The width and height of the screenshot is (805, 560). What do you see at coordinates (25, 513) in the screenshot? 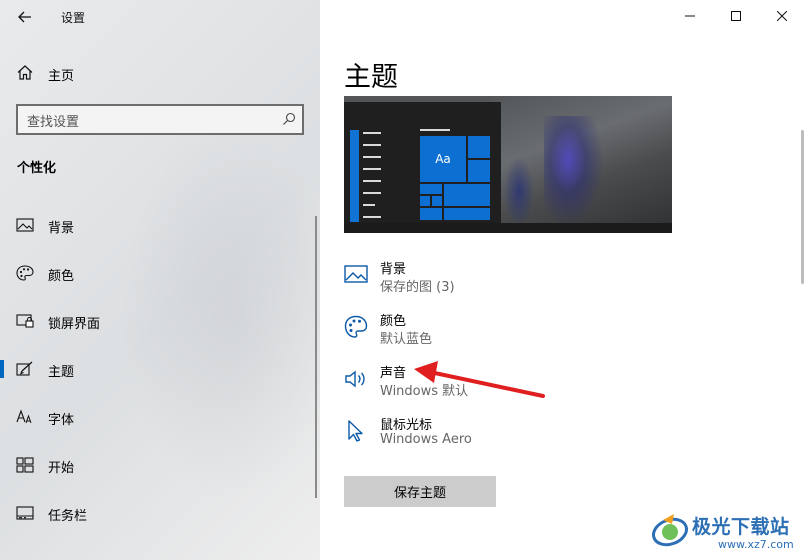
I see `taskbar-icon` at bounding box center [25, 513].